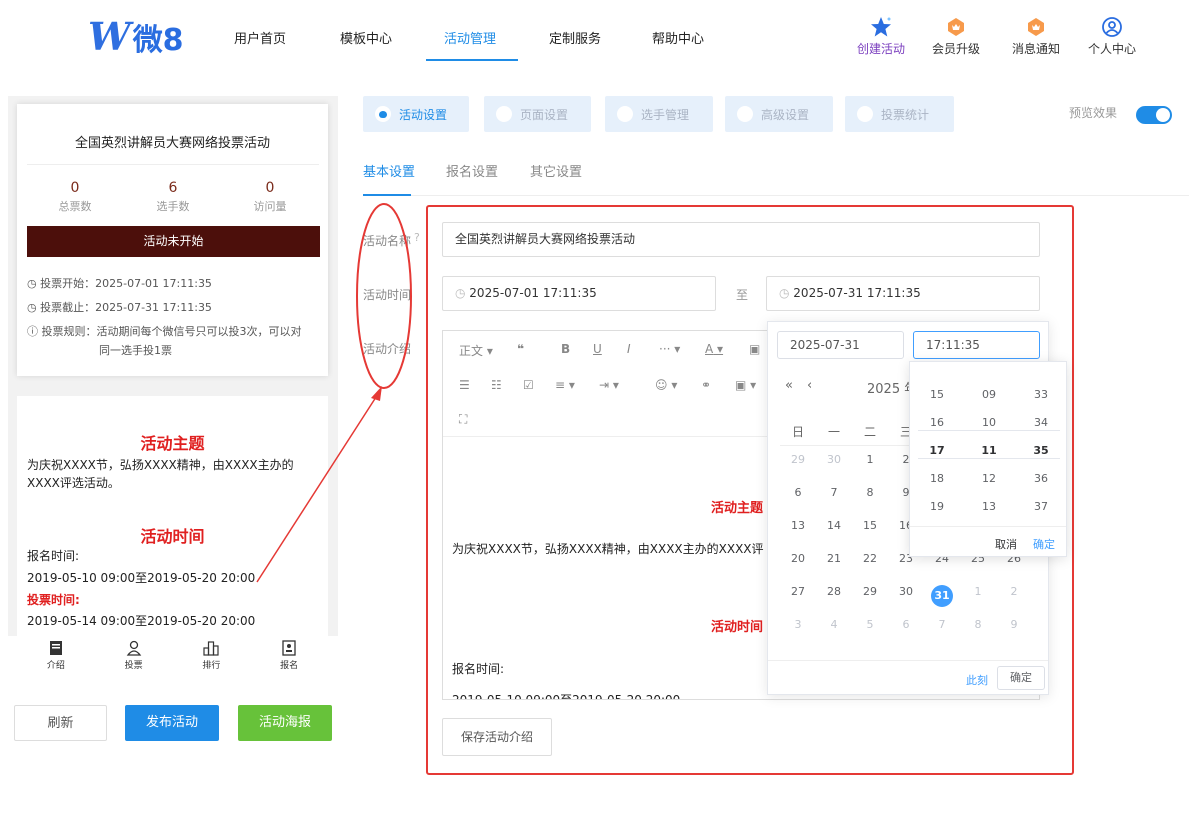 The image size is (1200, 827). What do you see at coordinates (389, 170) in the screenshot?
I see `subtab-basic: 基本设置` at bounding box center [389, 170].